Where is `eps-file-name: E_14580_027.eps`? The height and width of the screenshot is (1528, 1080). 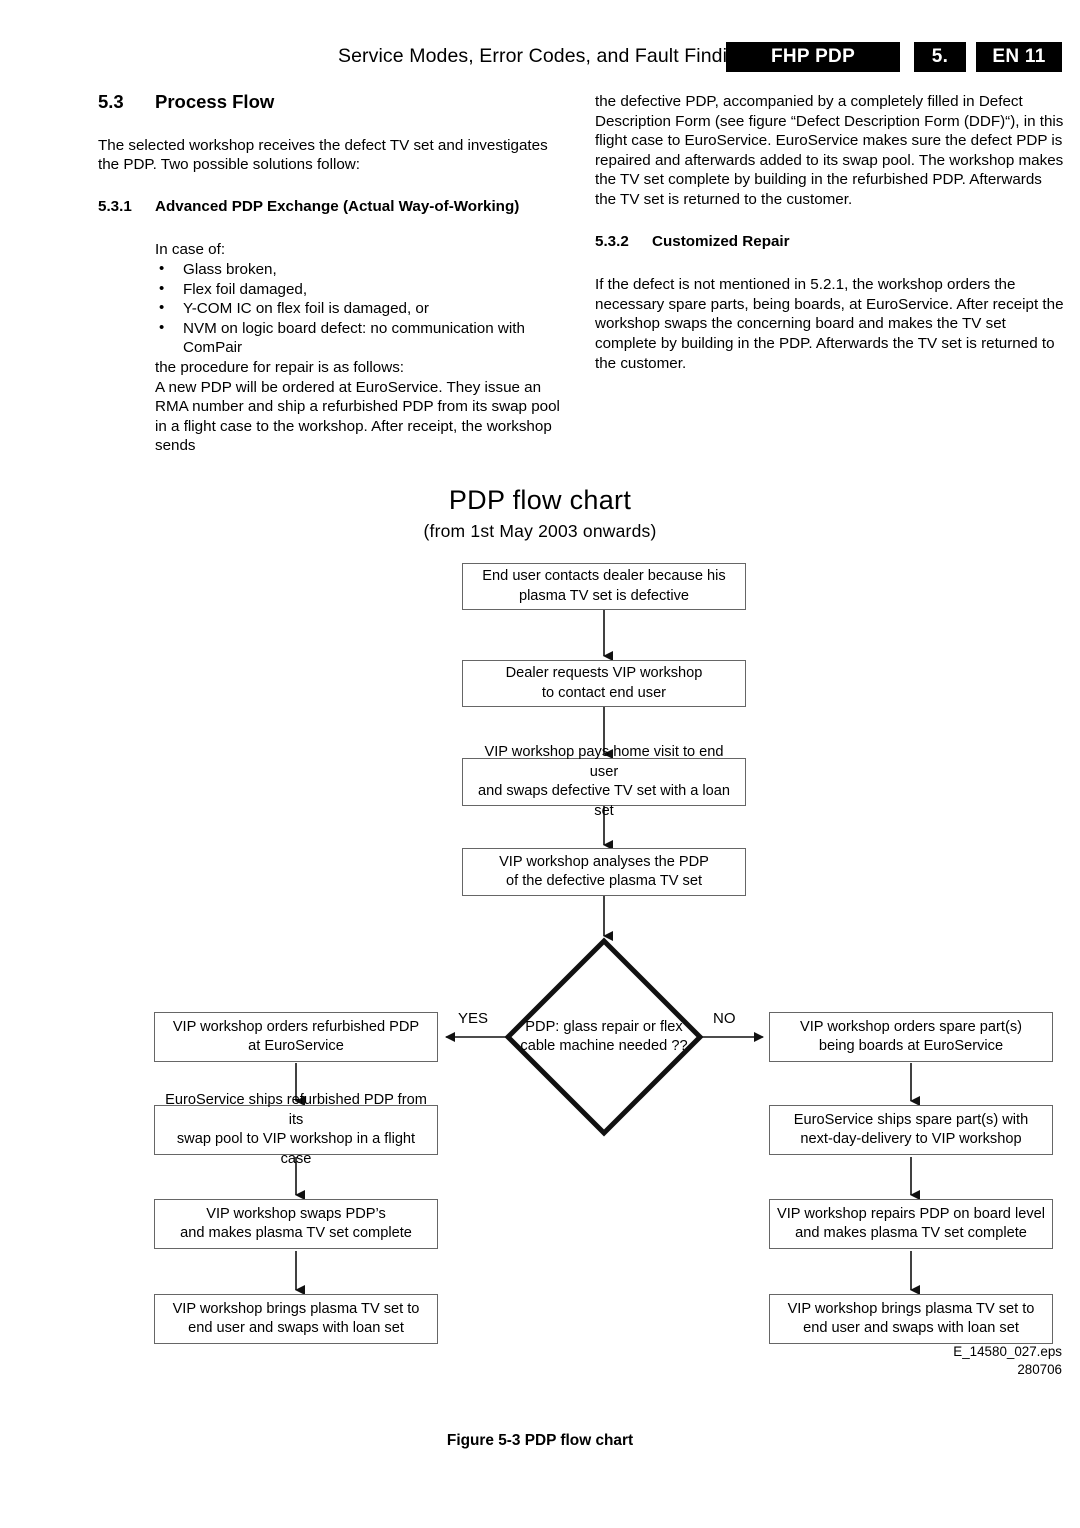 eps-file-name: E_14580_027.eps is located at coordinates (1007, 1351).